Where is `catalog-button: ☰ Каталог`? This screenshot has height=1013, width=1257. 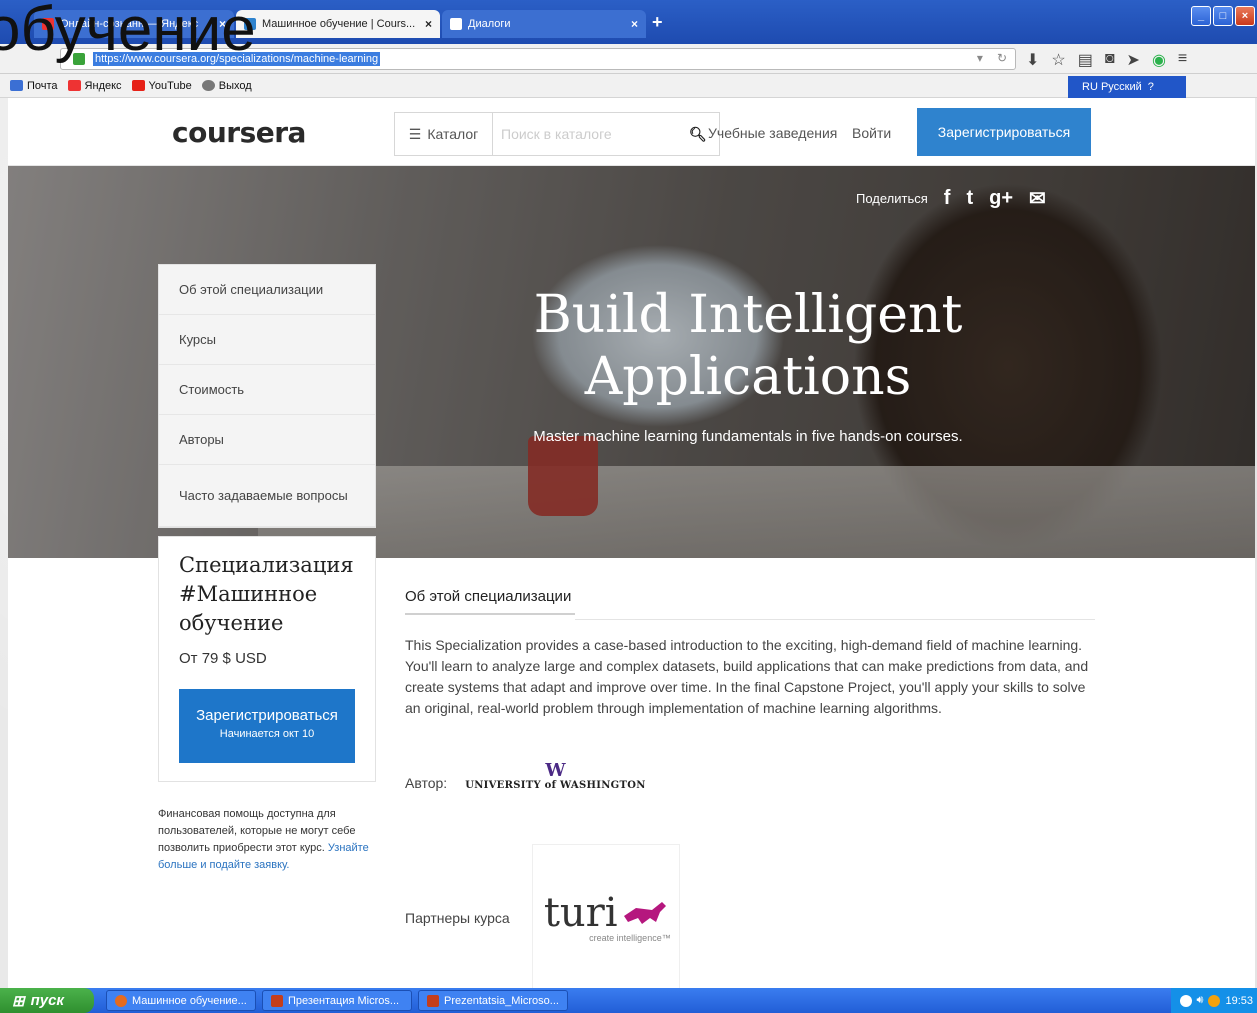
catalog-button: ☰ Каталог is located at coordinates (444, 134).